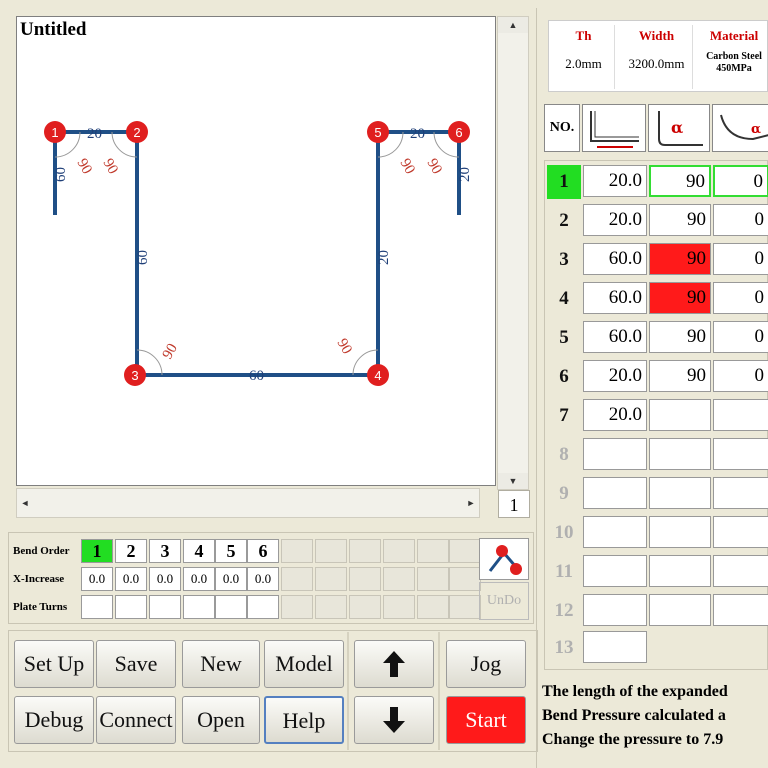 Image resolution: width=768 pixels, height=768 pixels. Describe the element at coordinates (394, 664) in the screenshot. I see `move-up-button` at that location.